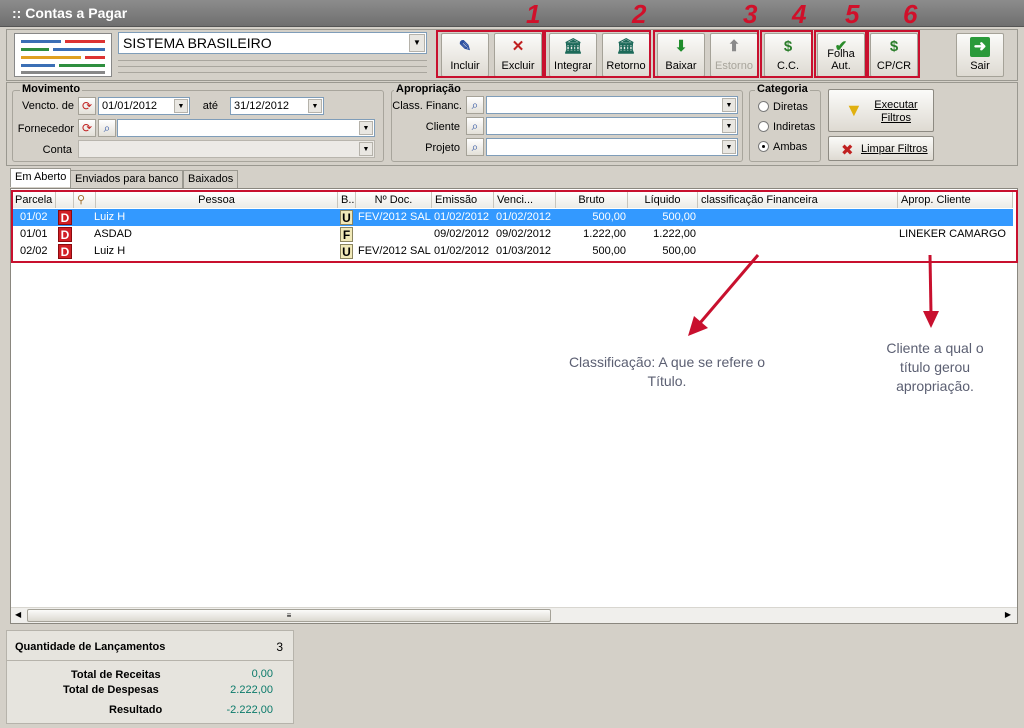 The width and height of the screenshot is (1024, 728). I want to click on annotation-number-4: 4, so click(799, 14).